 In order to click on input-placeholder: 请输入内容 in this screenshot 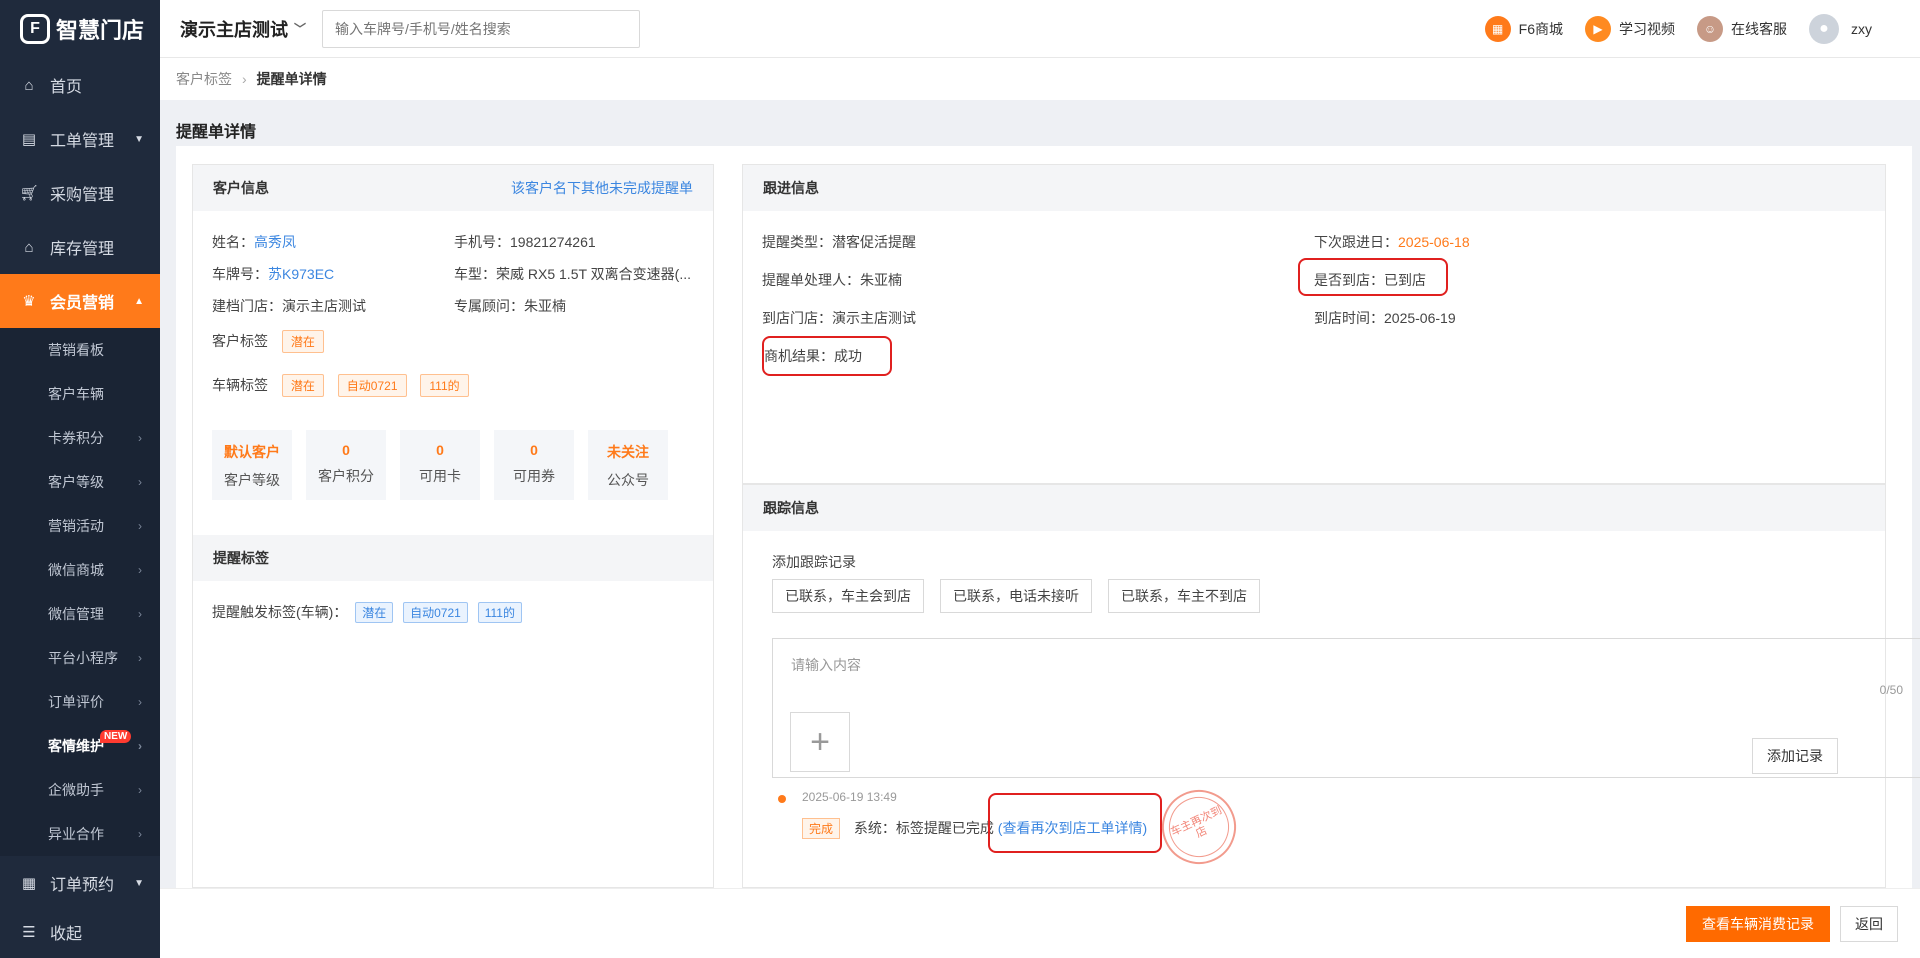, I will do `click(826, 665)`.